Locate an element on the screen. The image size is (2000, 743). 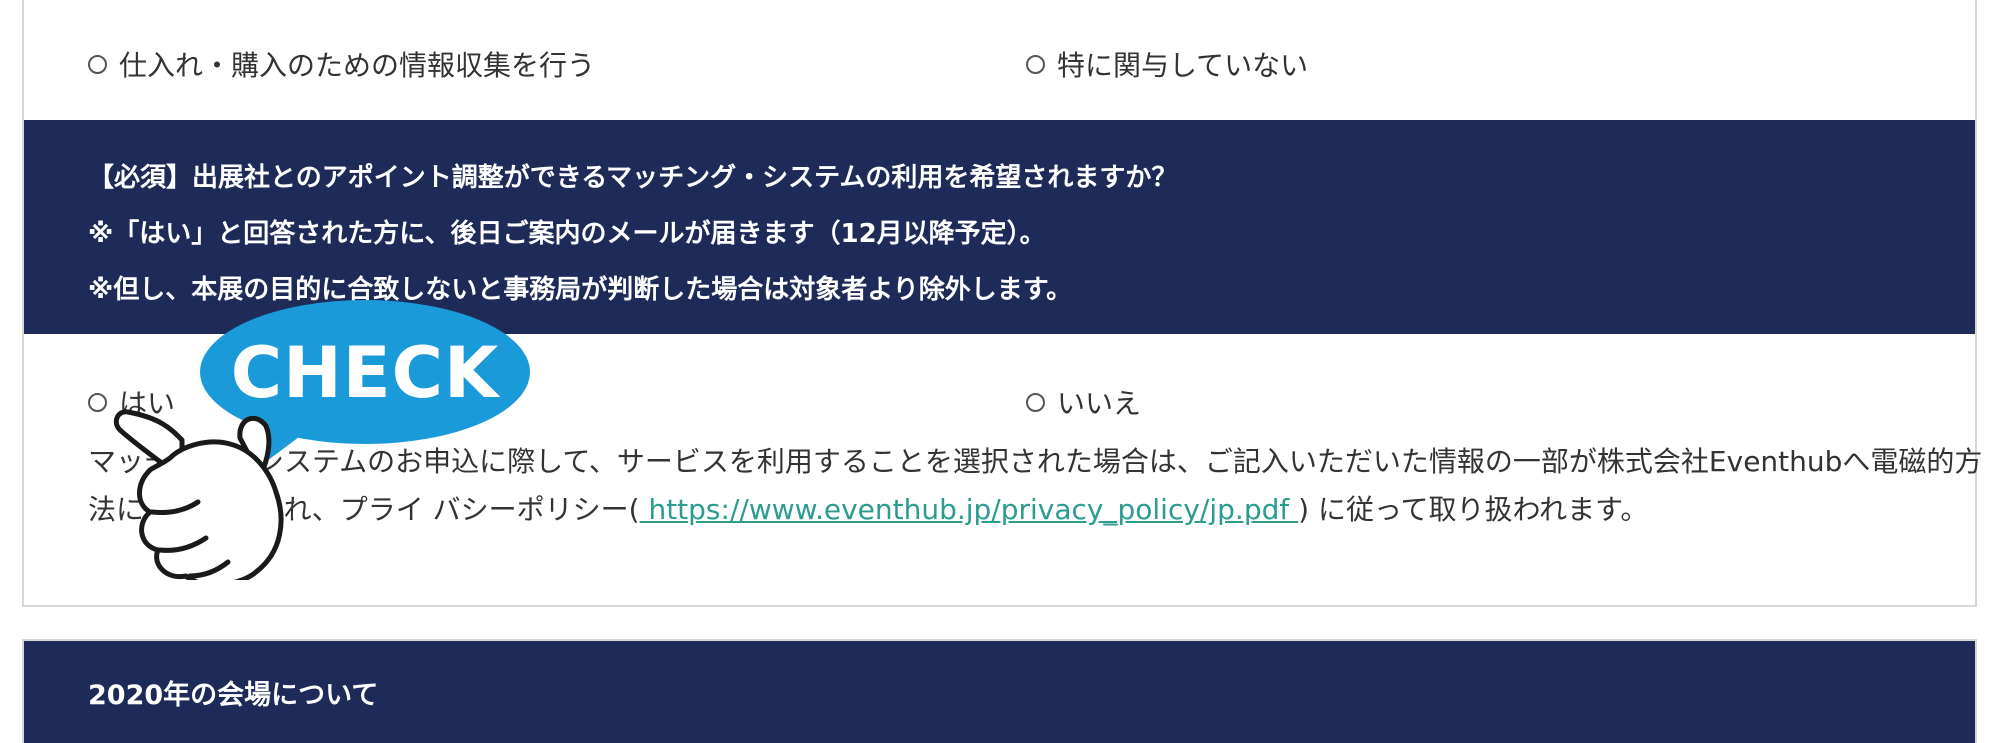
question-note-2: ※但し、本展の目的に合致しないと事務局が判断した場合は対象者より除外します。 is located at coordinates (580, 290).